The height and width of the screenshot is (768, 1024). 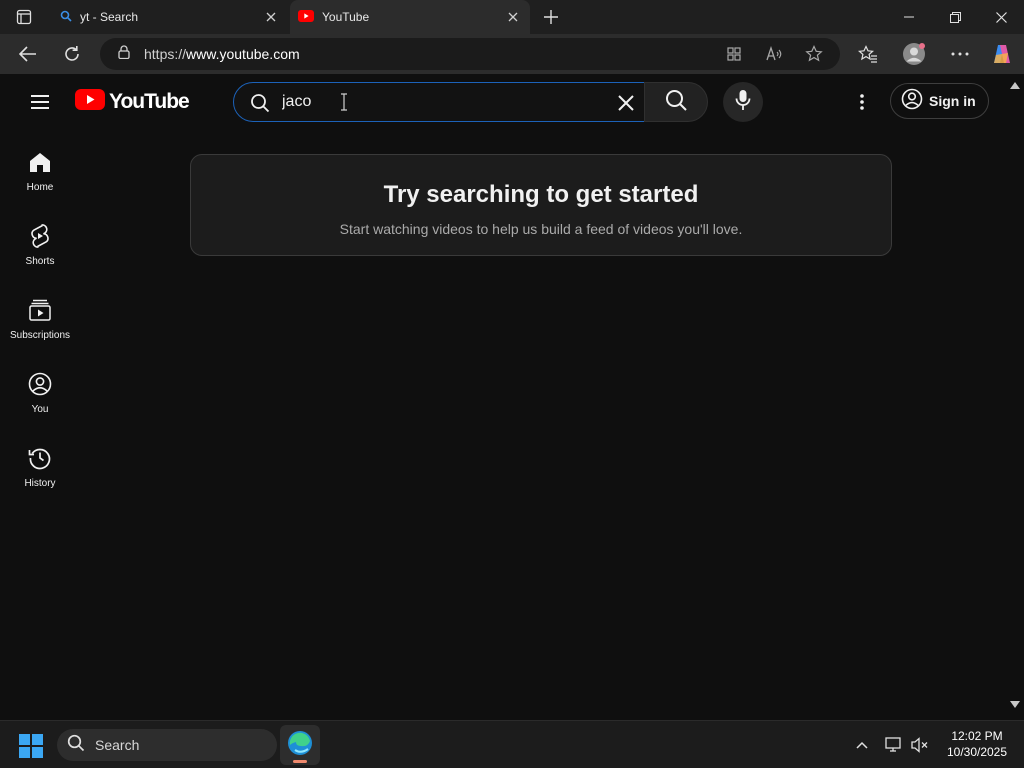 What do you see at coordinates (40, 236) in the screenshot?
I see `shorts-icon` at bounding box center [40, 236].